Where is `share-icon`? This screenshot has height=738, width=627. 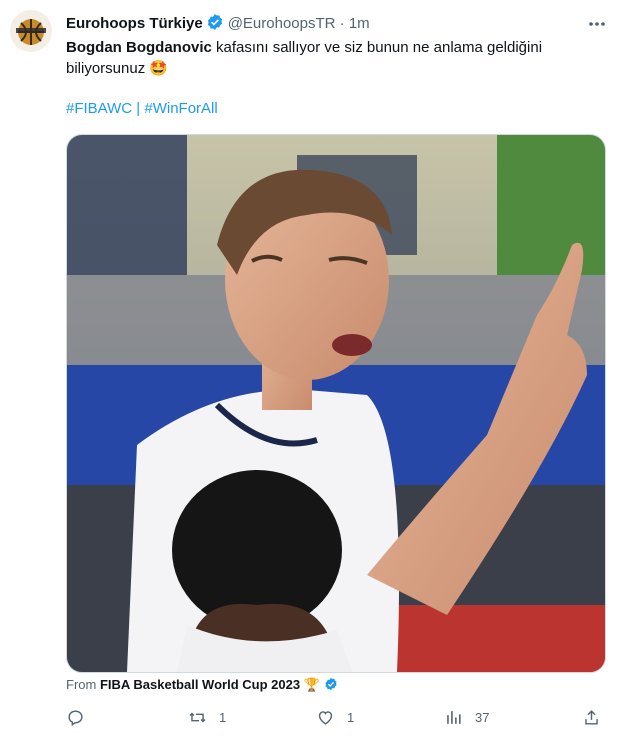
share-icon is located at coordinates (591, 717).